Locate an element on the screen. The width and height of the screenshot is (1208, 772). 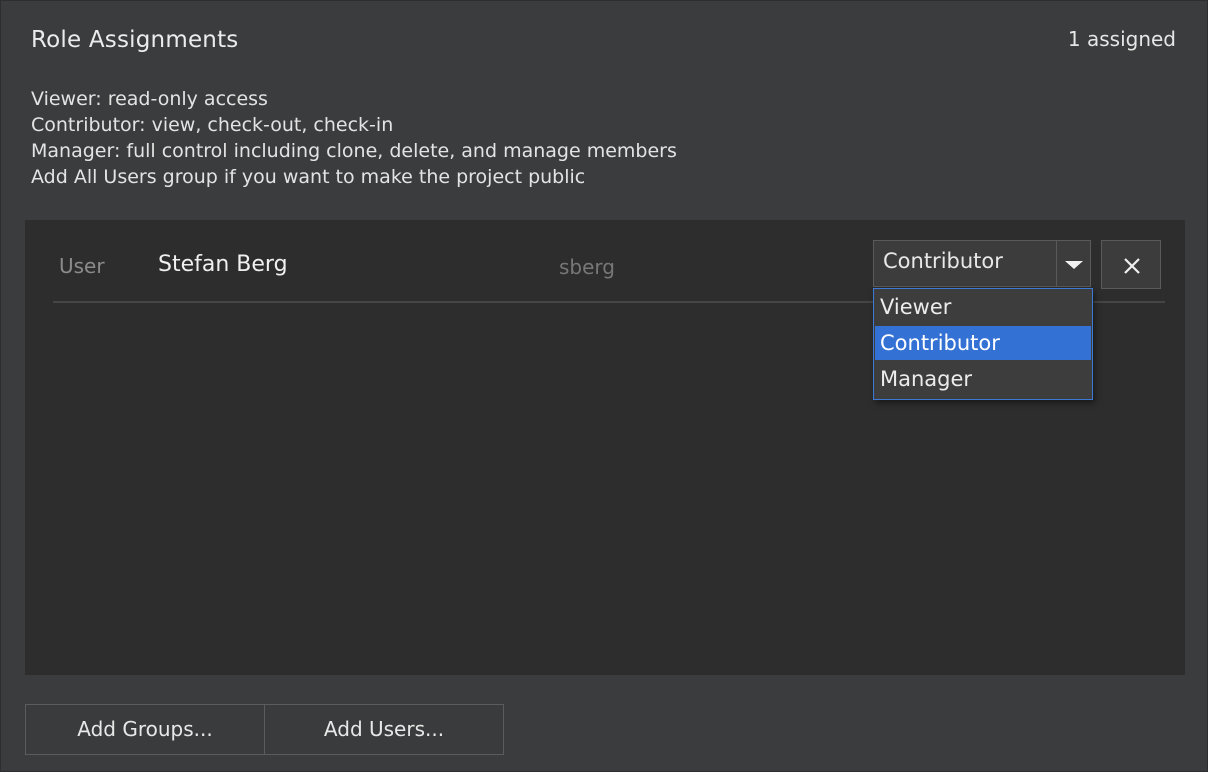
remove-assignment-button is located at coordinates (1131, 264).